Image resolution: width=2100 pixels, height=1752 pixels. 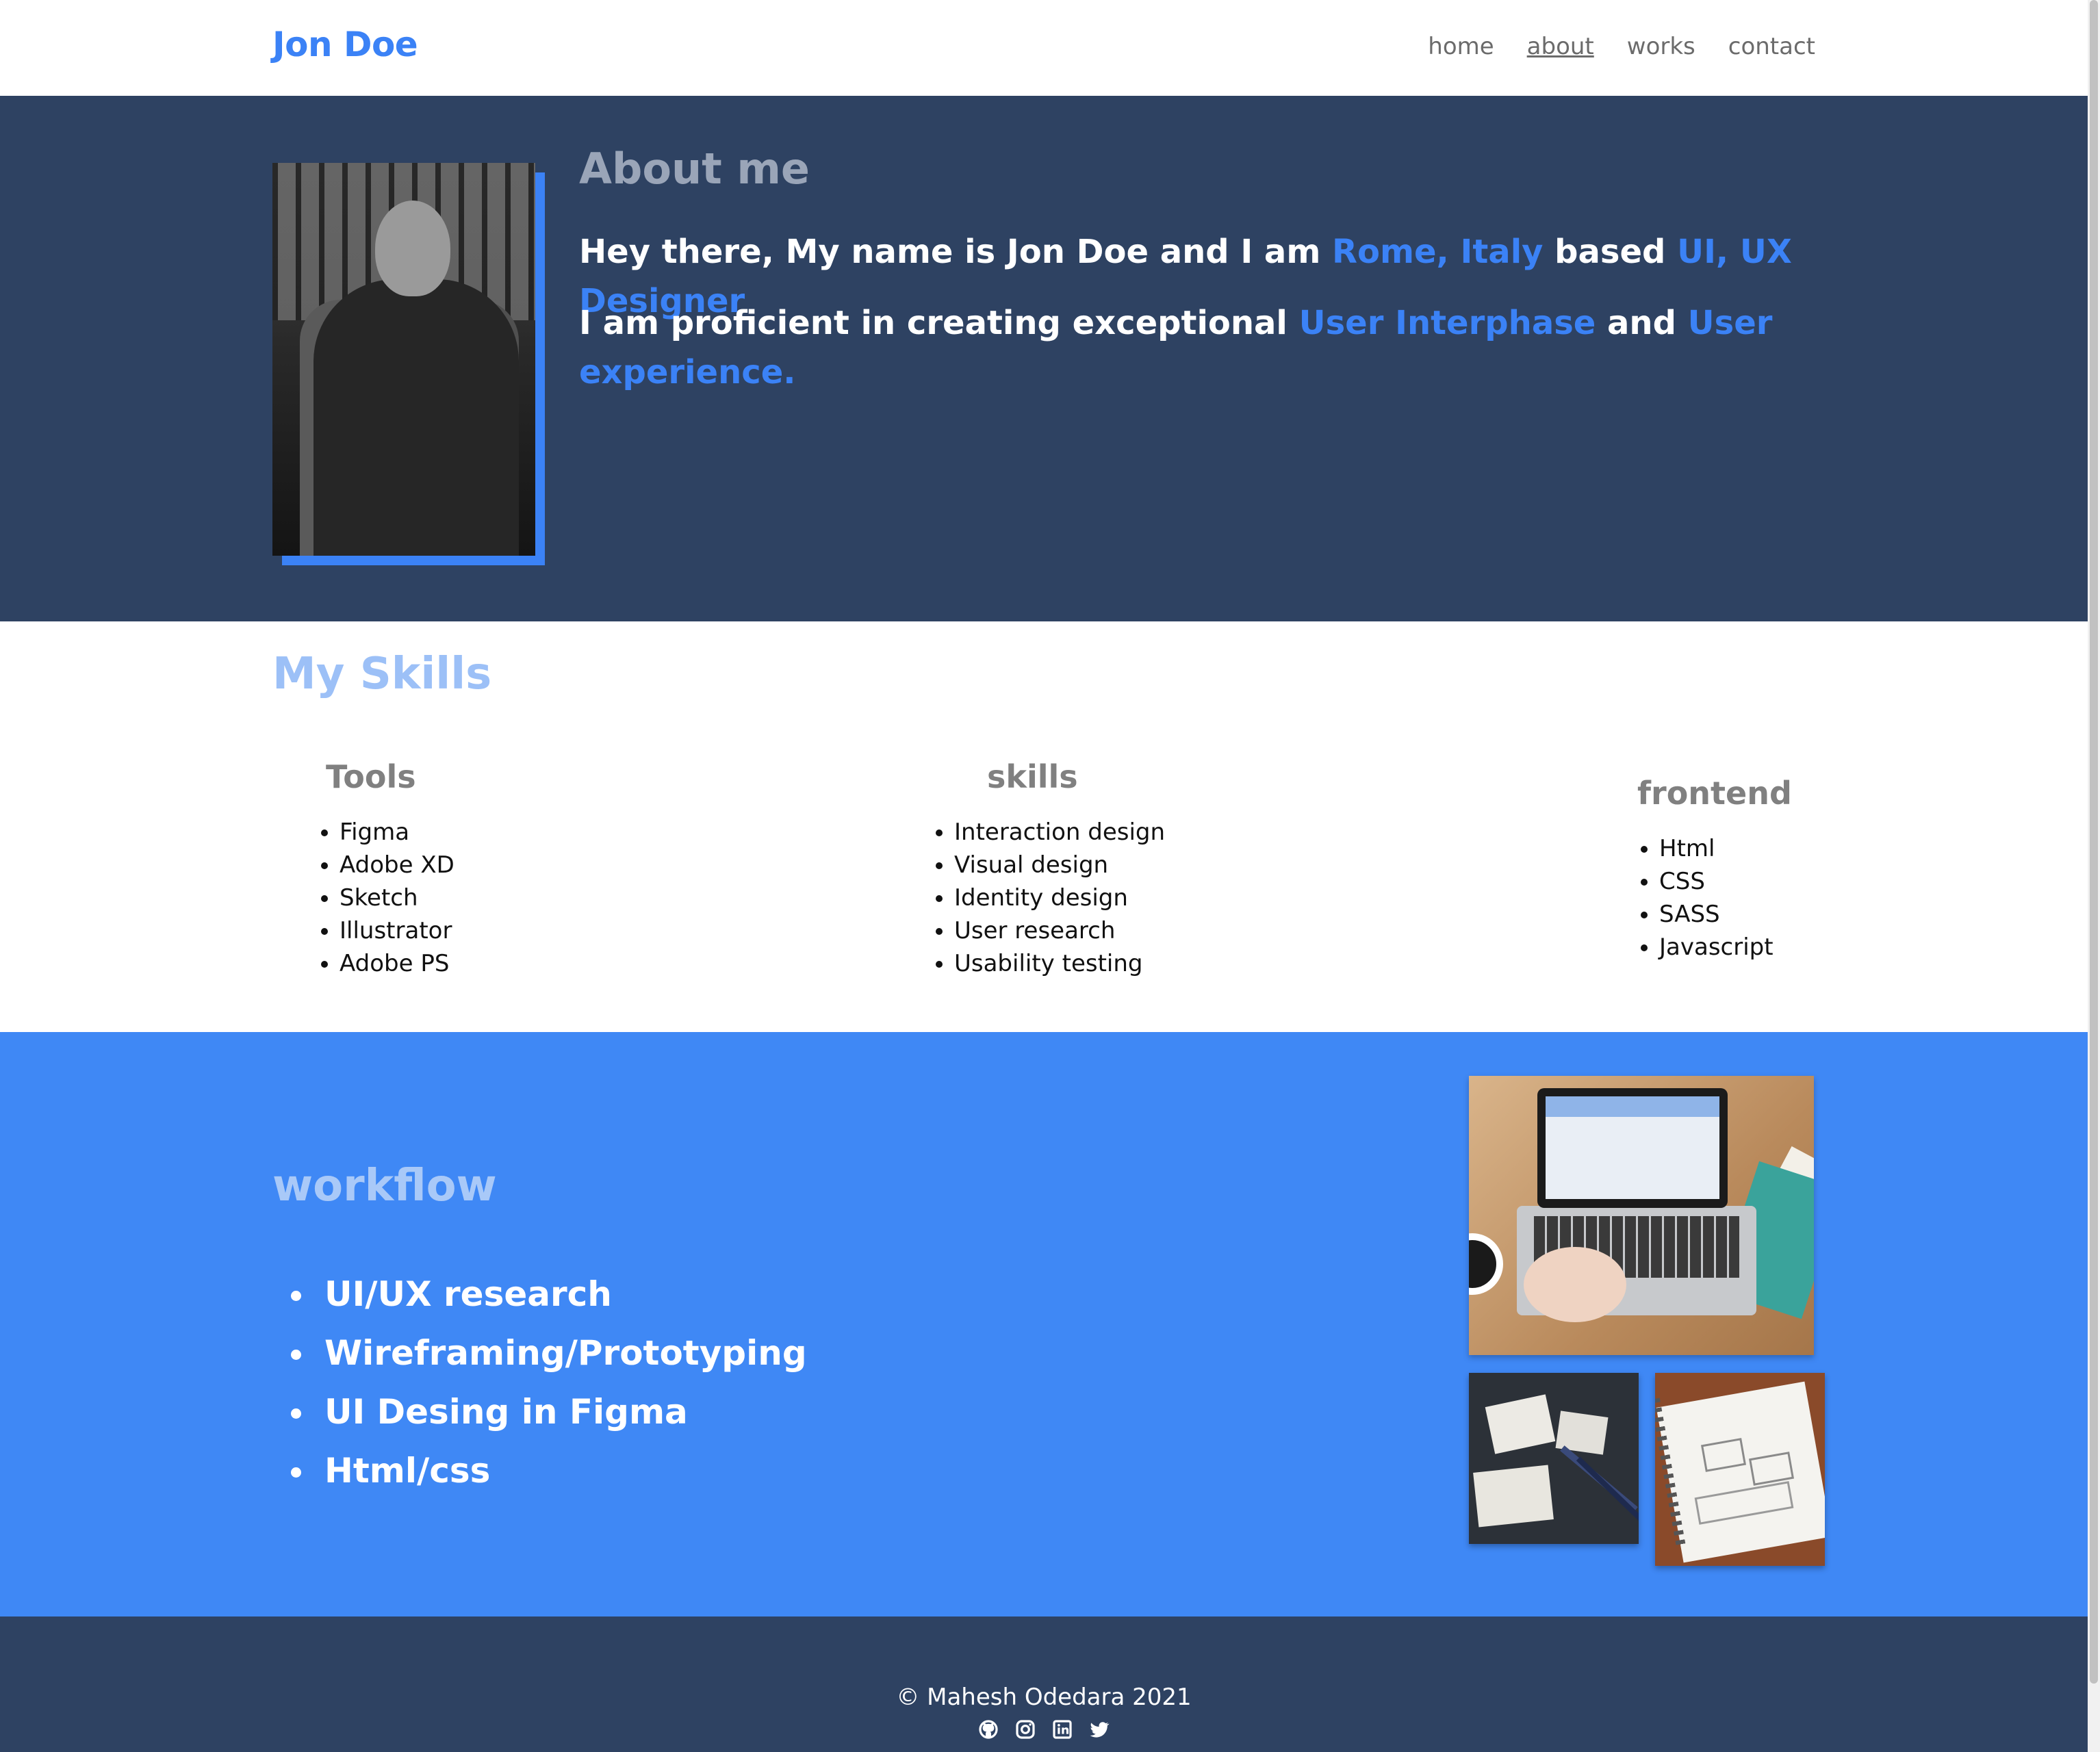 I want to click on nav-link-home: home, so click(x=1461, y=46).